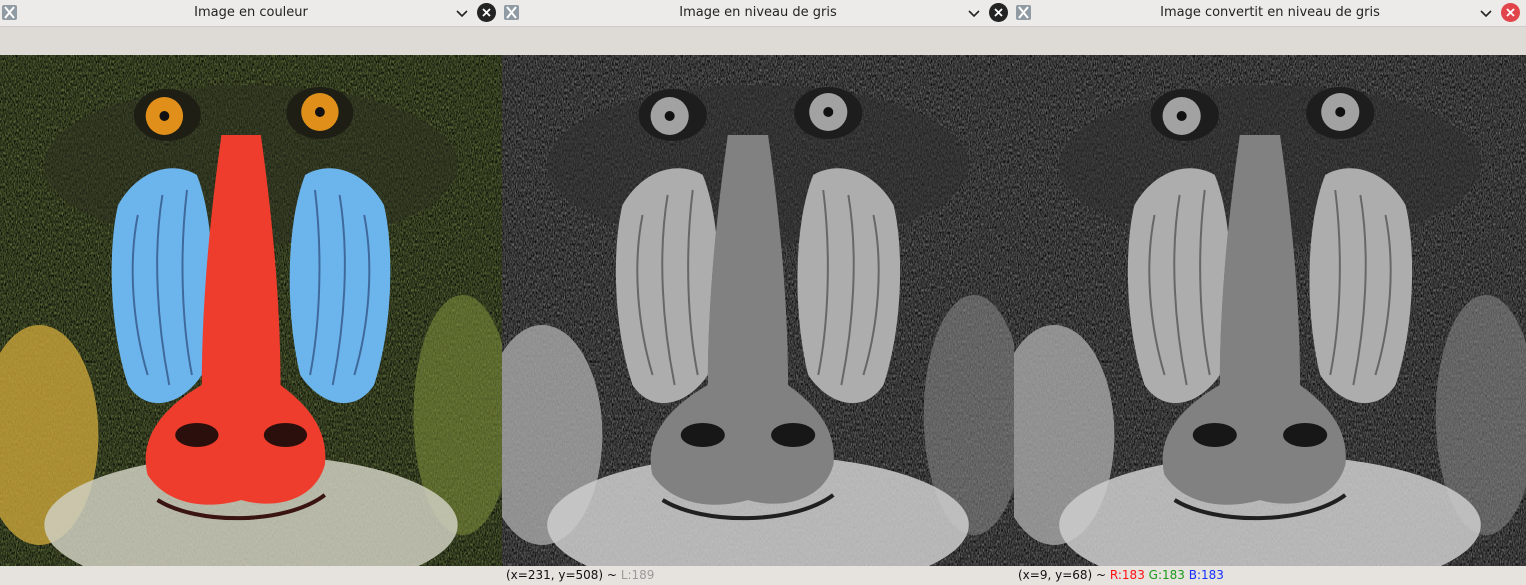 This screenshot has height=585, width=1526. I want to click on window-title: Image convertit en niveau de gris, so click(1270, 12).